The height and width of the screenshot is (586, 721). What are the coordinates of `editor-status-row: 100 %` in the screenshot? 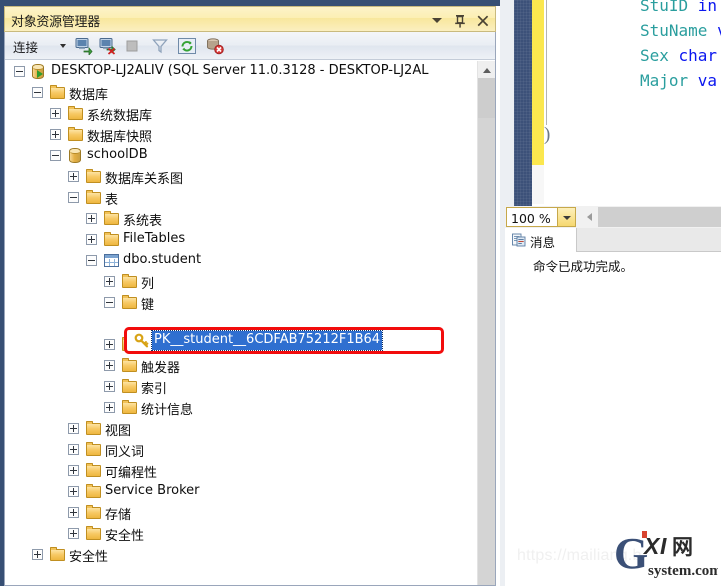 It's located at (613, 217).